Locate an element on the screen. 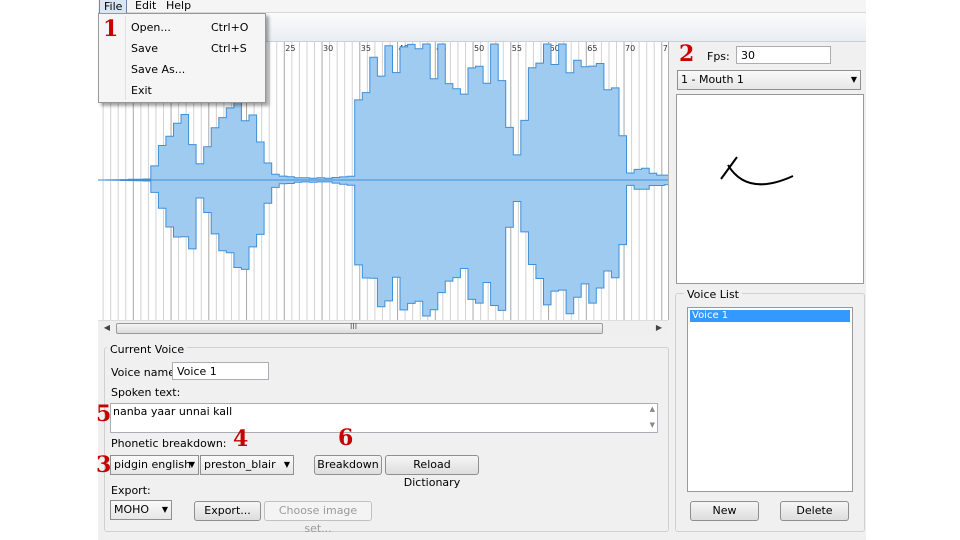 This screenshot has width=960, height=540. scroll-grip: III is located at coordinates (354, 326).